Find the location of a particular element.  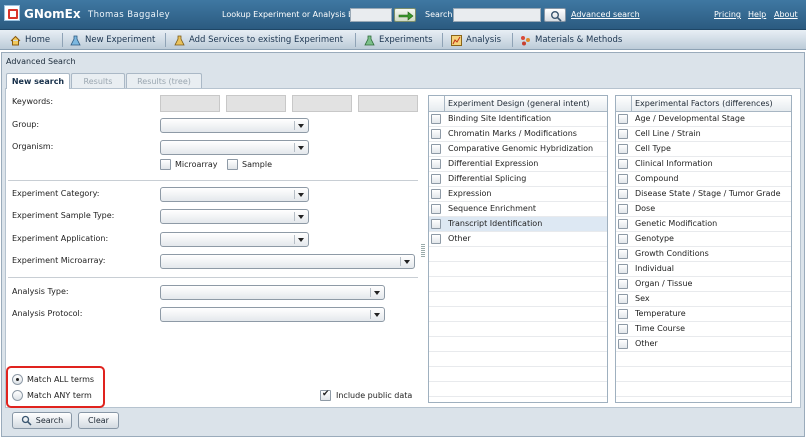

experiment-application-select is located at coordinates (234, 239).